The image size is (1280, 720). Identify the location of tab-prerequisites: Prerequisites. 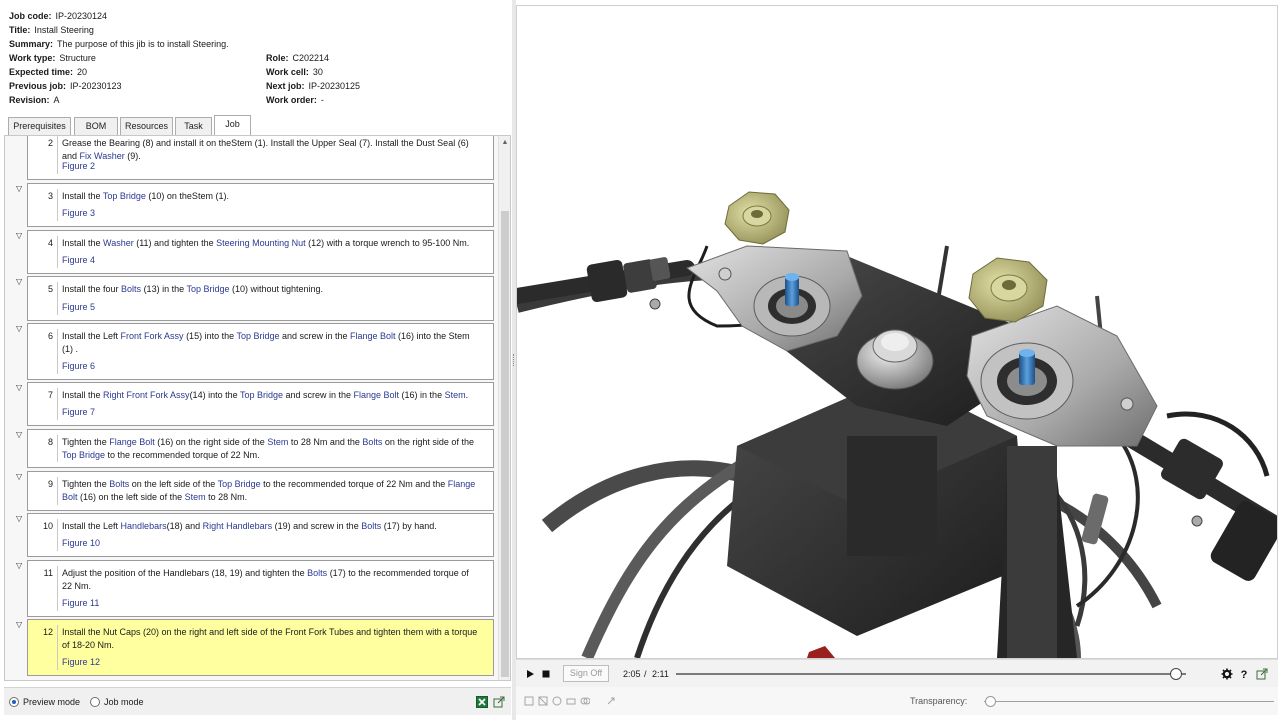
(39, 126).